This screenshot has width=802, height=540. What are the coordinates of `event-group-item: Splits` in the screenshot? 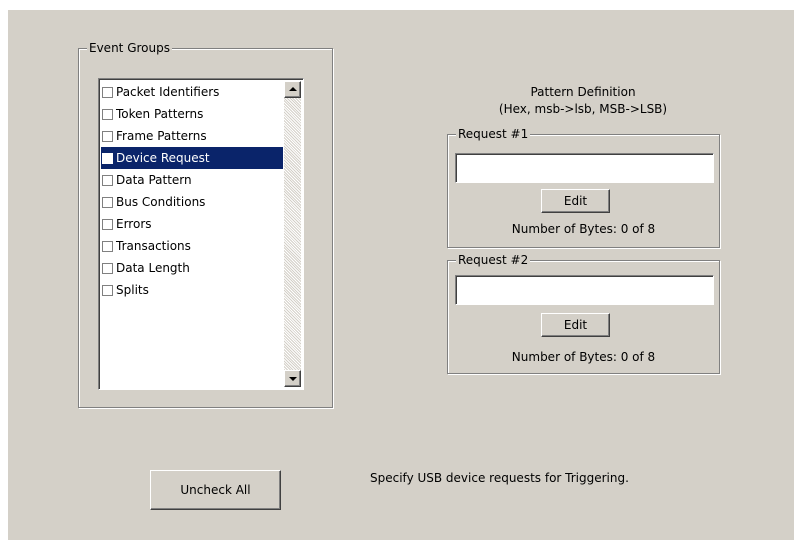 It's located at (192, 290).